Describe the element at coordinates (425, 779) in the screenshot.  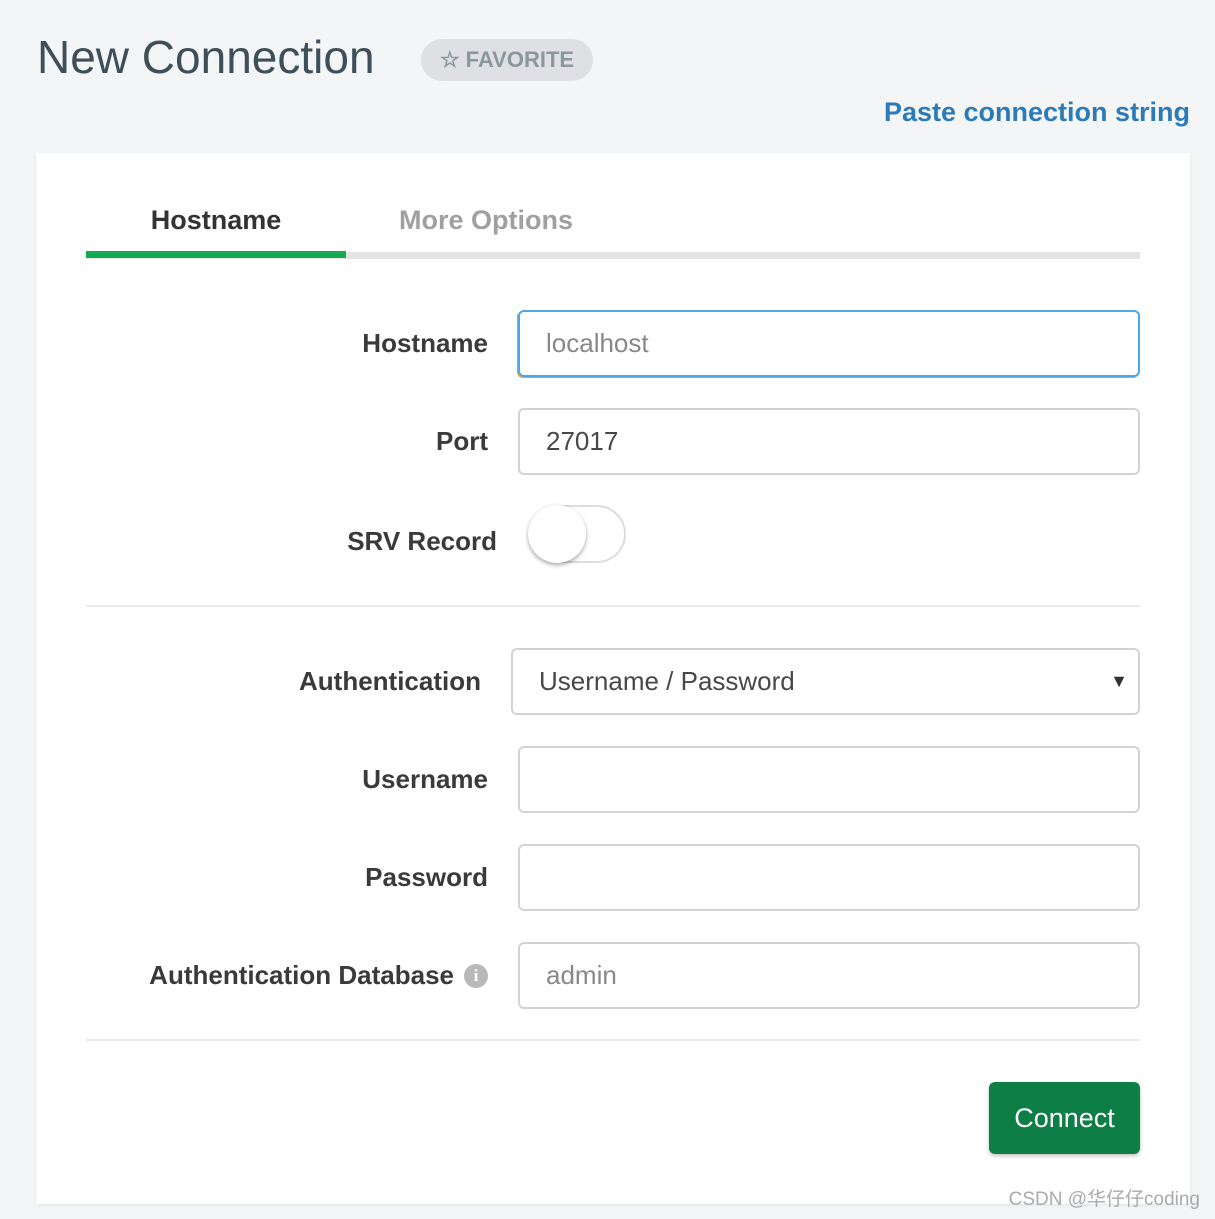
I see `username-label: Username` at that location.